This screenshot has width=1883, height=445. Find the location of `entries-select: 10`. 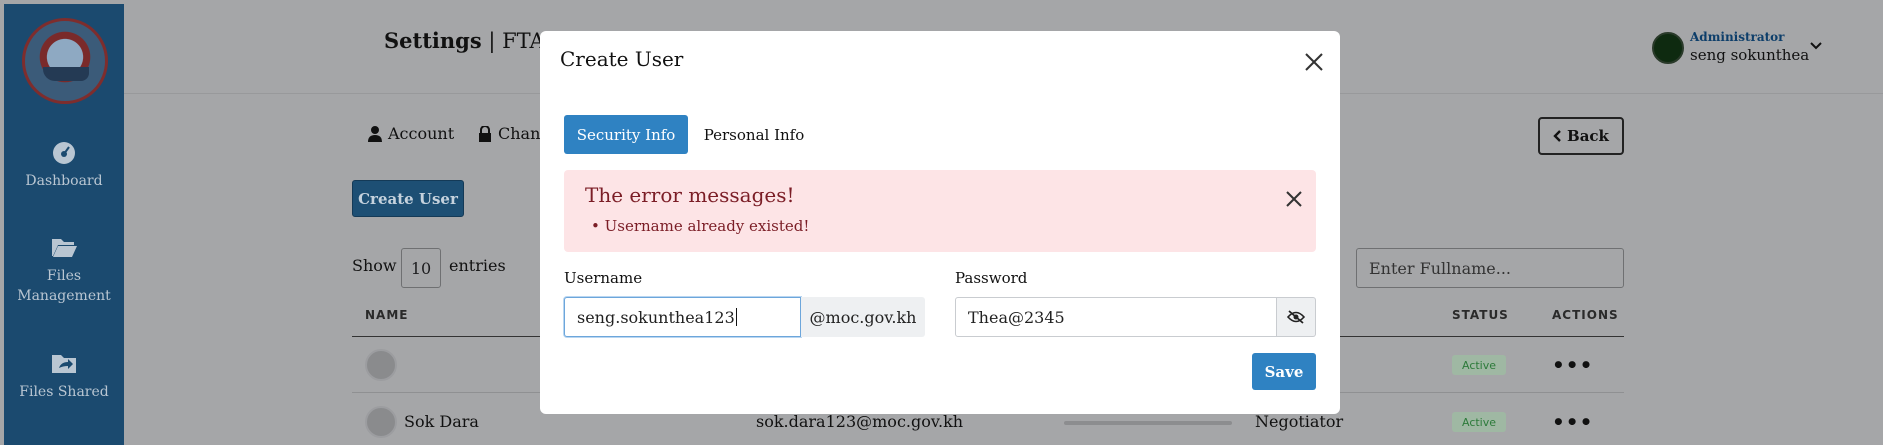

entries-select: 10 is located at coordinates (421, 268).